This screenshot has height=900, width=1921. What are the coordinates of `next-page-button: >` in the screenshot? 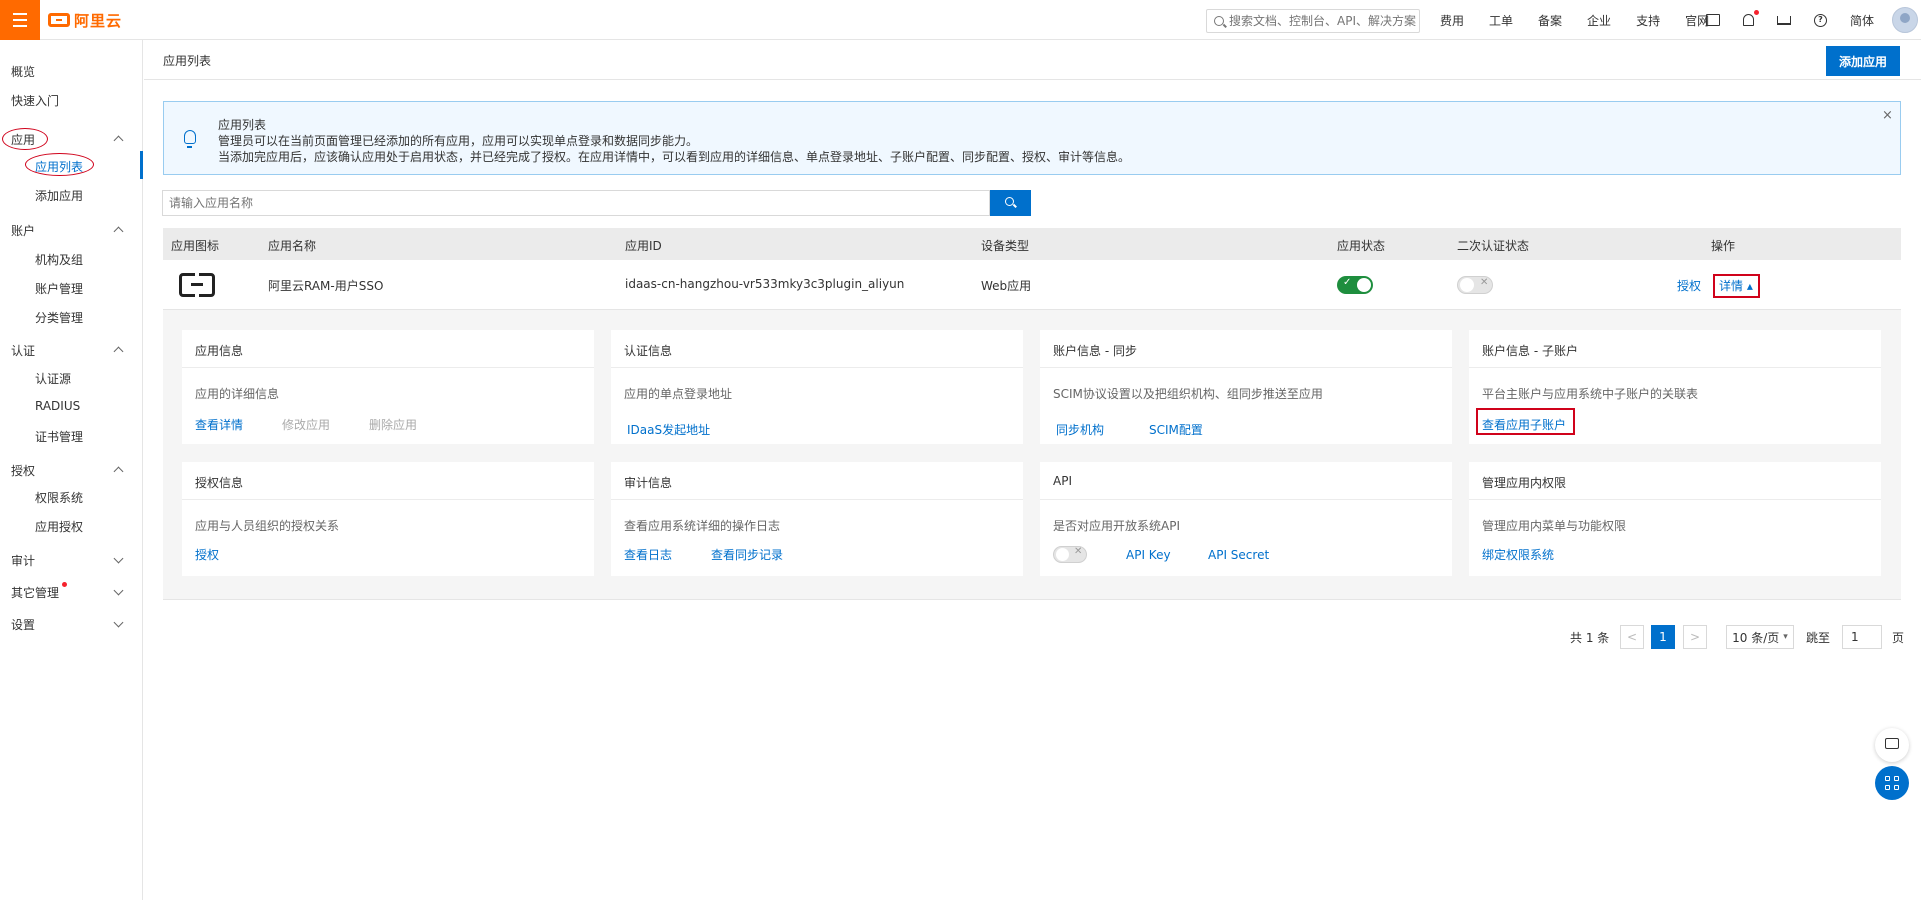 It's located at (1695, 637).